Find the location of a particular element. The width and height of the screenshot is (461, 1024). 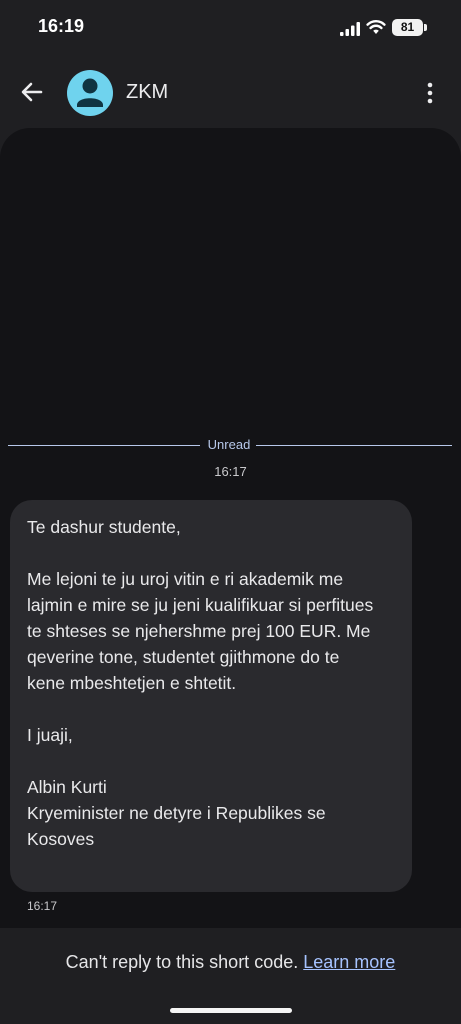

signal-icon is located at coordinates (350, 29).